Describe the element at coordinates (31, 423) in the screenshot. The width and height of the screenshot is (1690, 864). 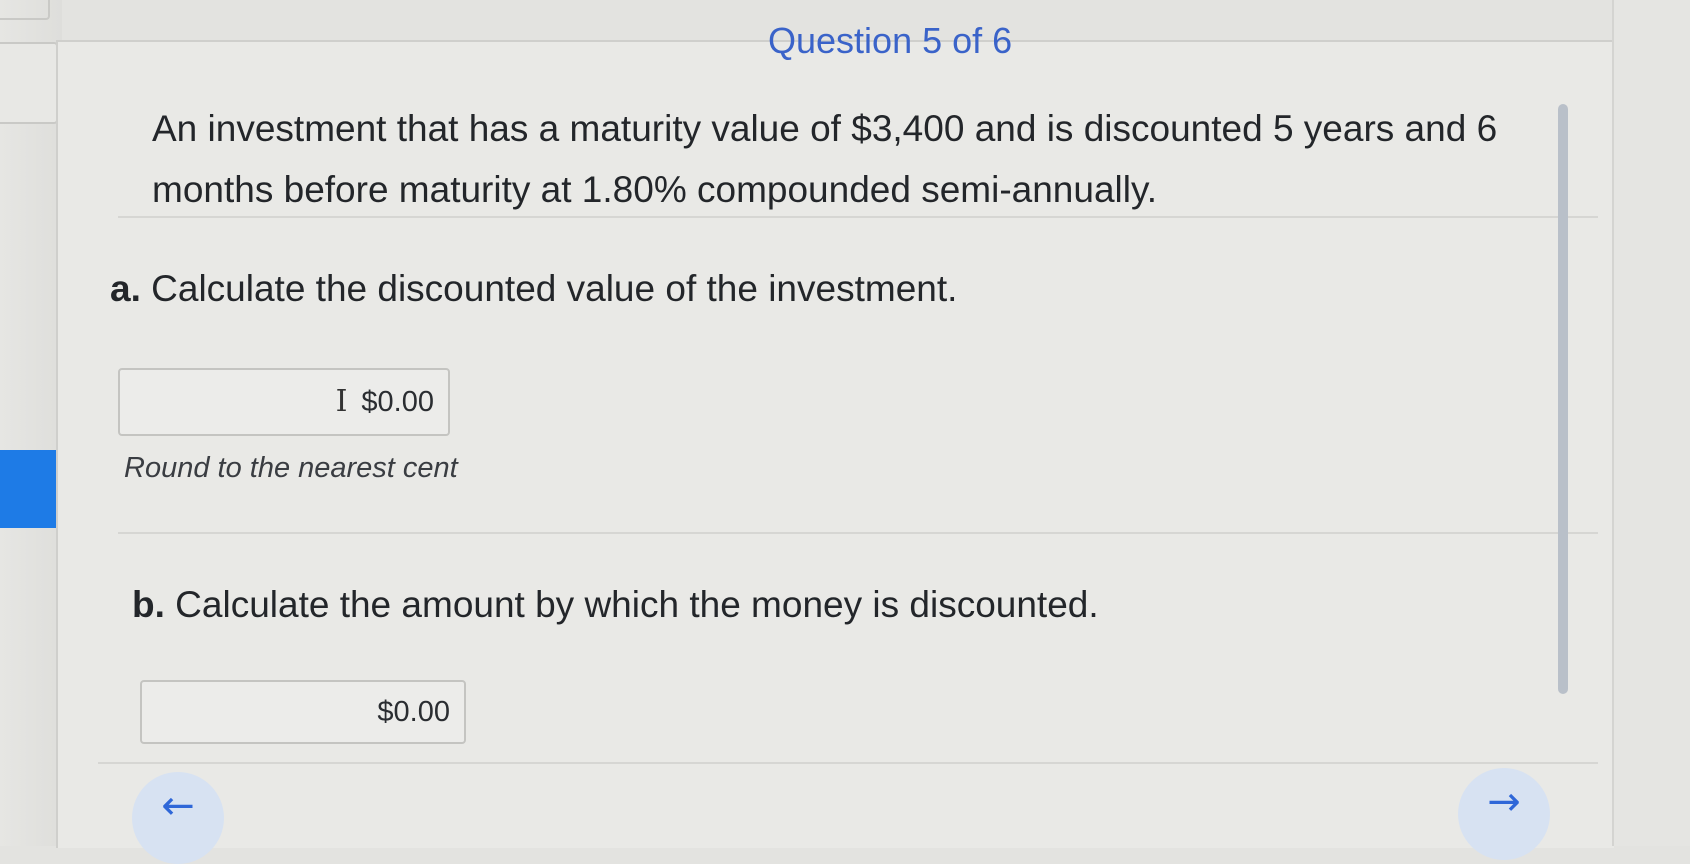
I see `left-sidebar` at that location.